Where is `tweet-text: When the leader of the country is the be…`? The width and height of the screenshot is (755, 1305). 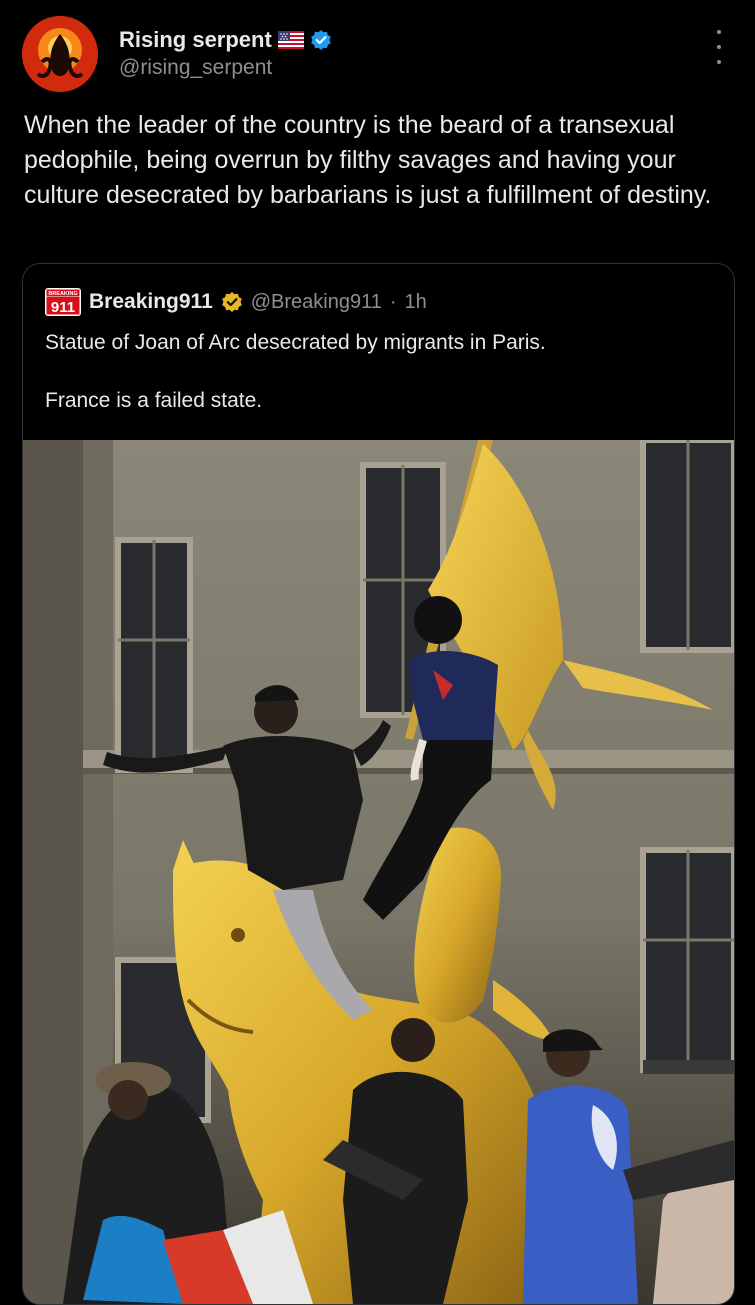 tweet-text: When the leader of the country is the be… is located at coordinates (368, 160).